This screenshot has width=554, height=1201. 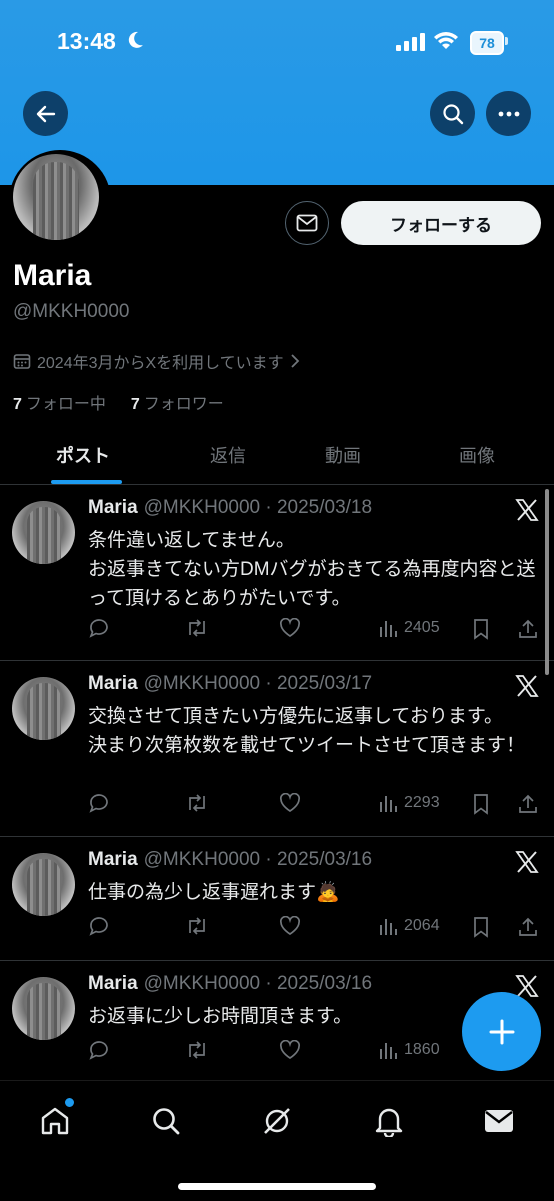 What do you see at coordinates (60, 201) in the screenshot?
I see `profile-avatar` at bounding box center [60, 201].